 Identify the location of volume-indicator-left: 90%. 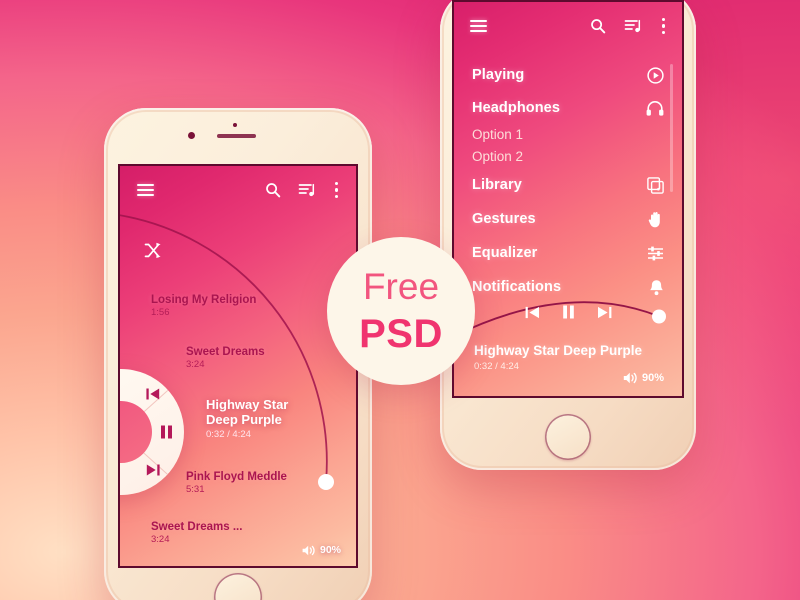
(321, 550).